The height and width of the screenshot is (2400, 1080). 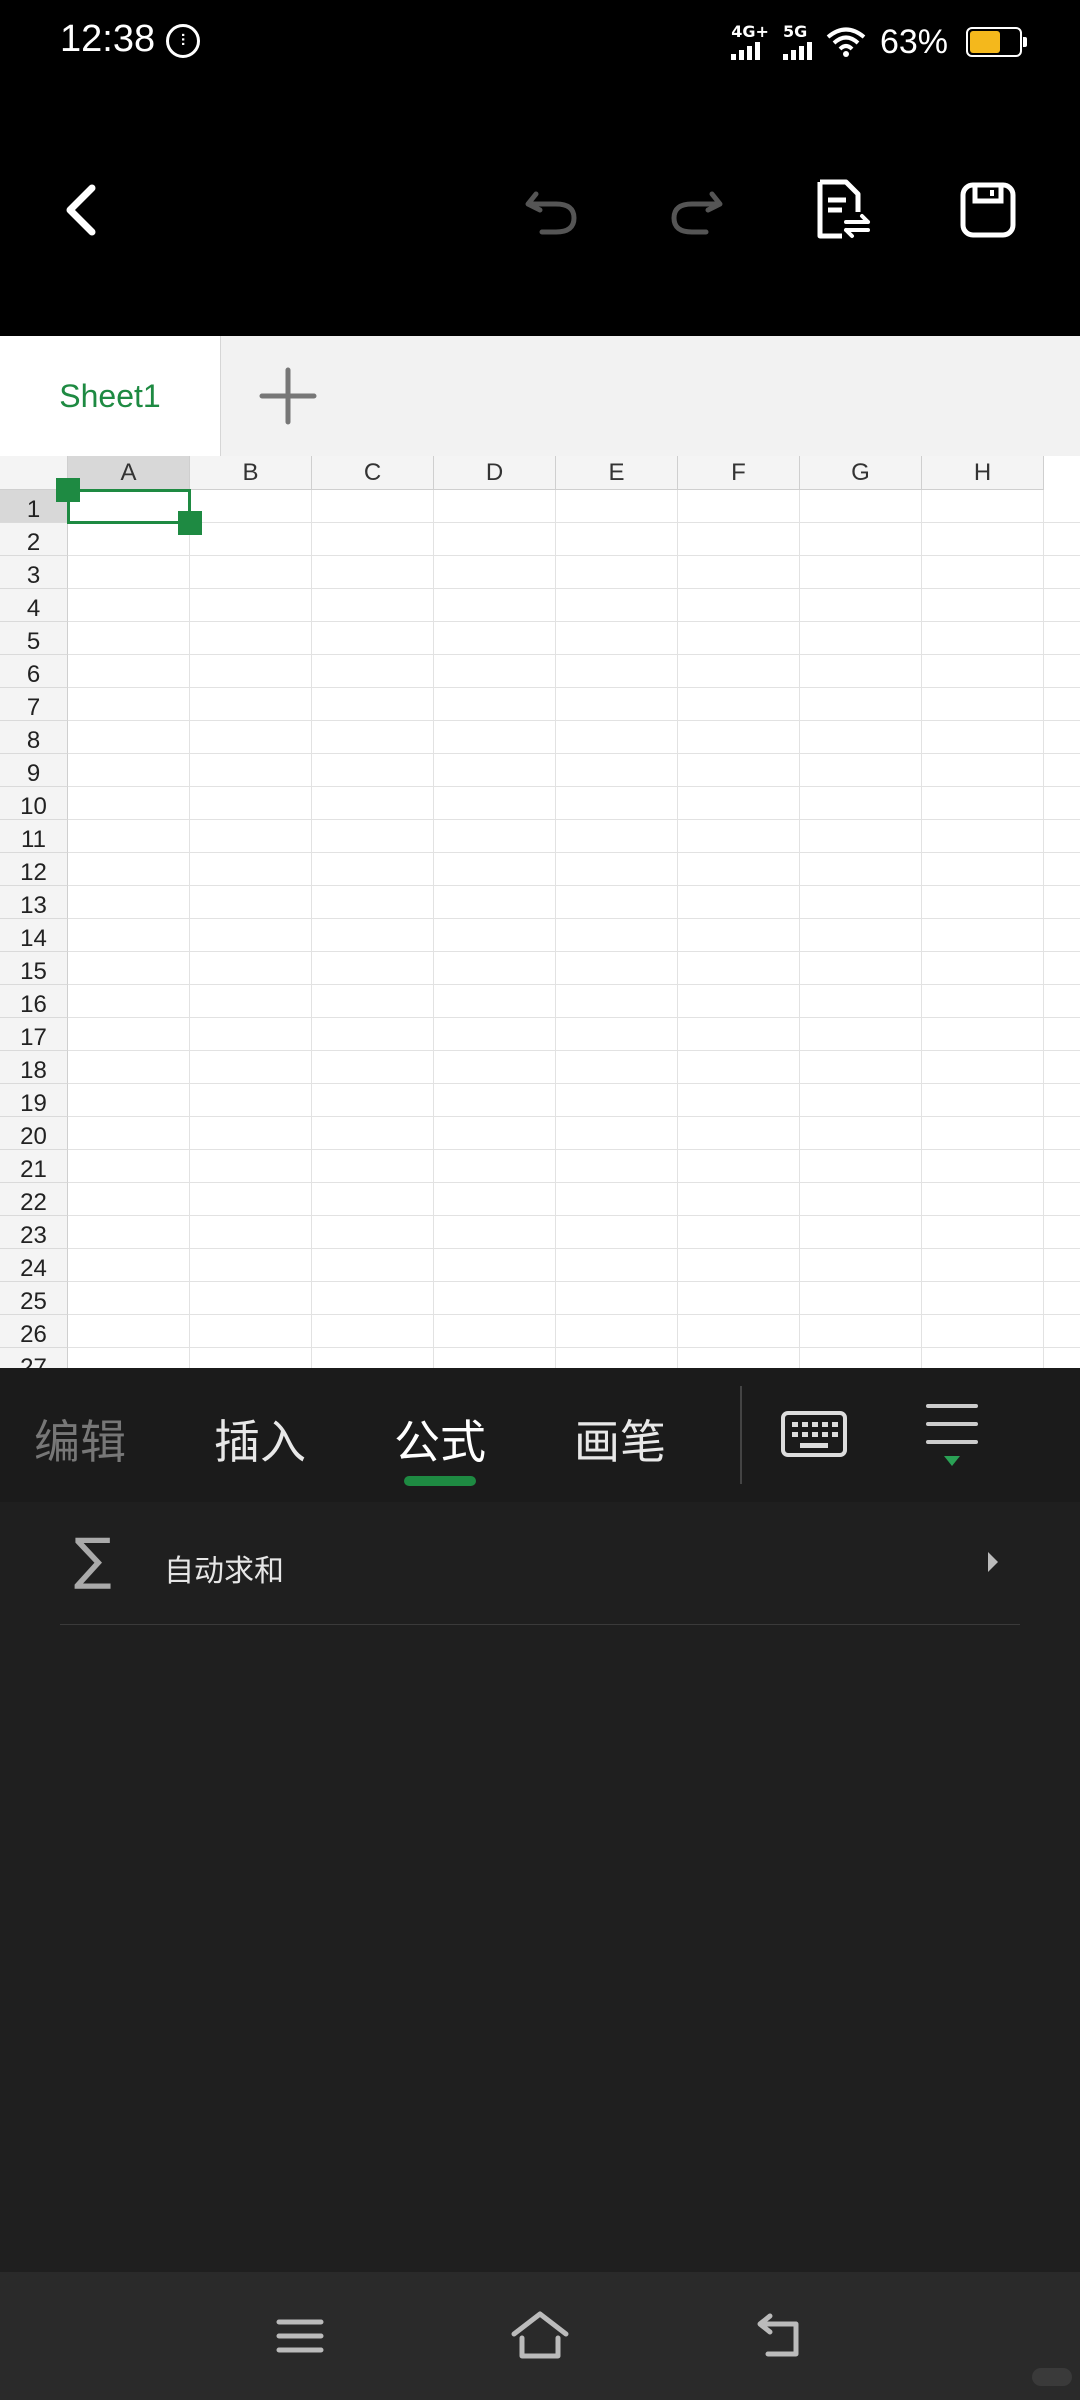 I want to click on sheet-tab-bar: Sheet1, so click(x=540, y=396).